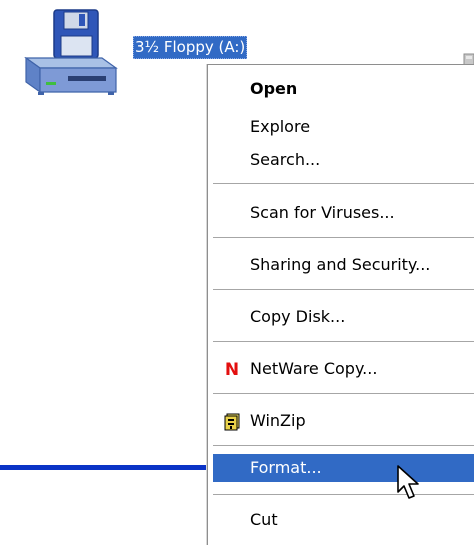  What do you see at coordinates (280, 126) in the screenshot?
I see `menu-item-label: Explore` at bounding box center [280, 126].